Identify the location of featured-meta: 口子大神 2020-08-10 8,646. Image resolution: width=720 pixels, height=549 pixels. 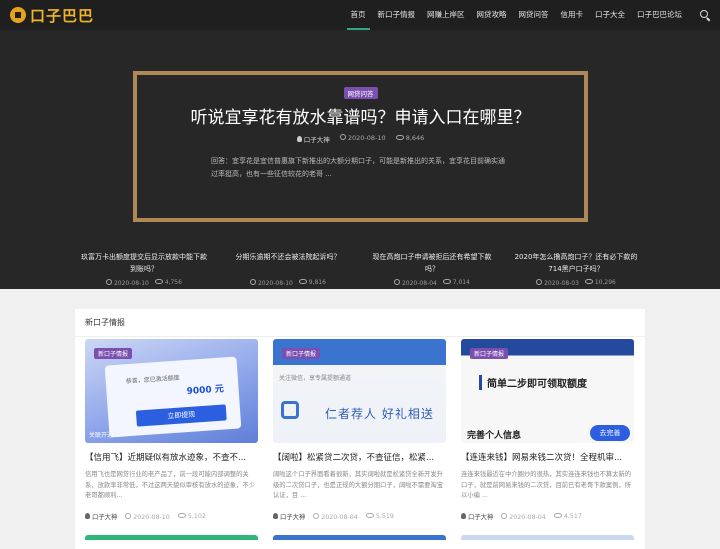
(360, 139).